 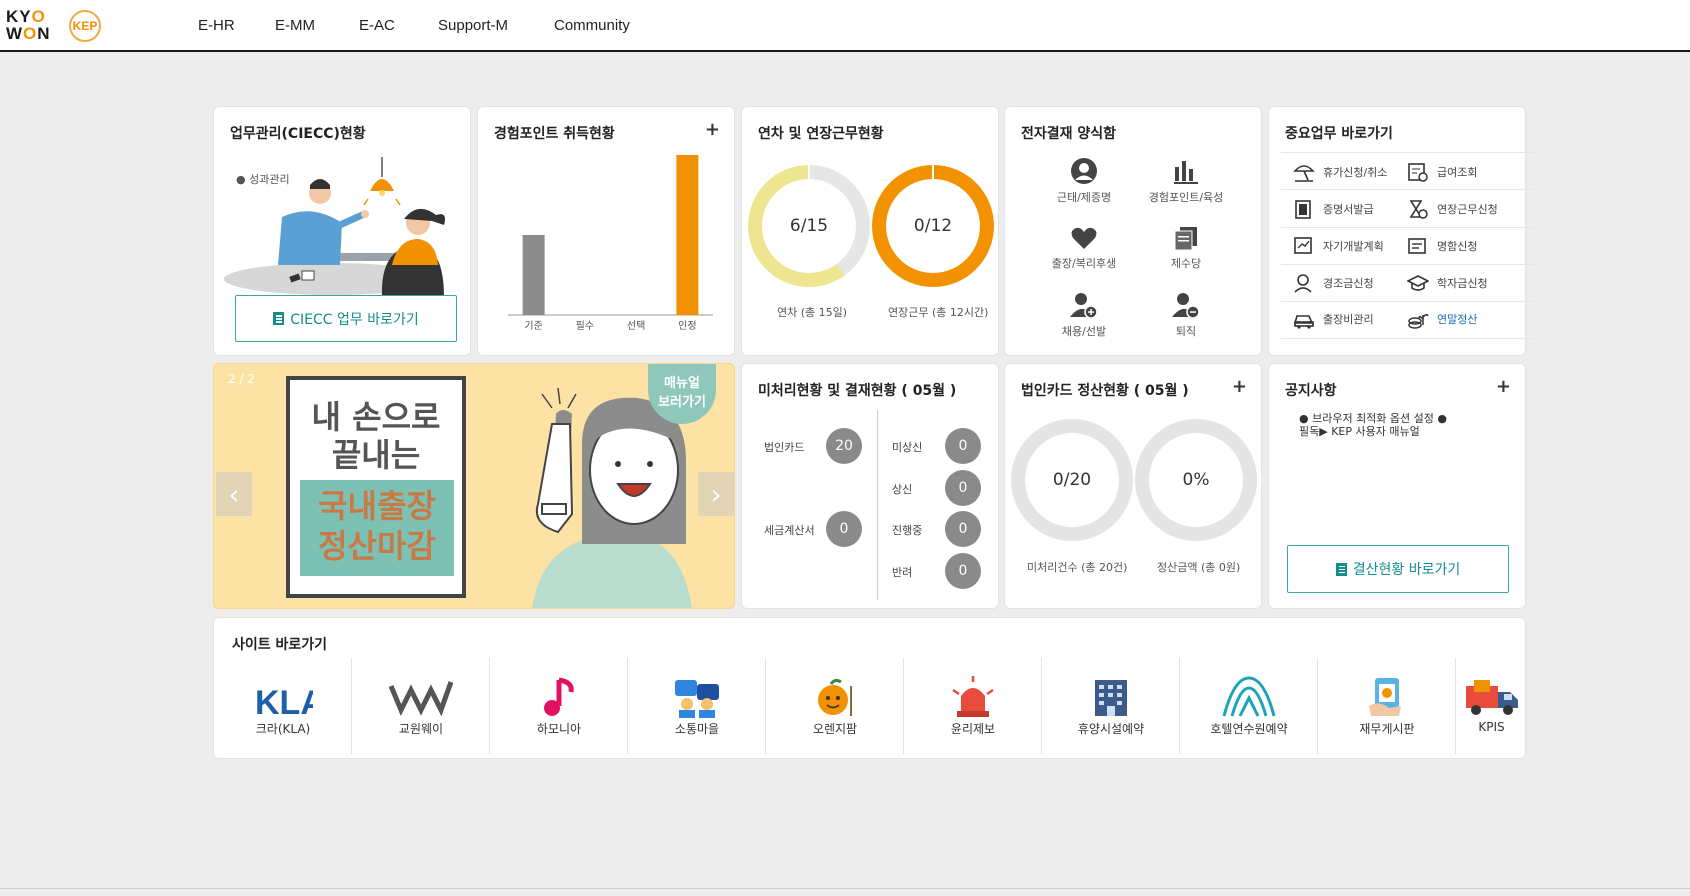 What do you see at coordinates (559, 729) in the screenshot?
I see `site-label: 하모니아` at bounding box center [559, 729].